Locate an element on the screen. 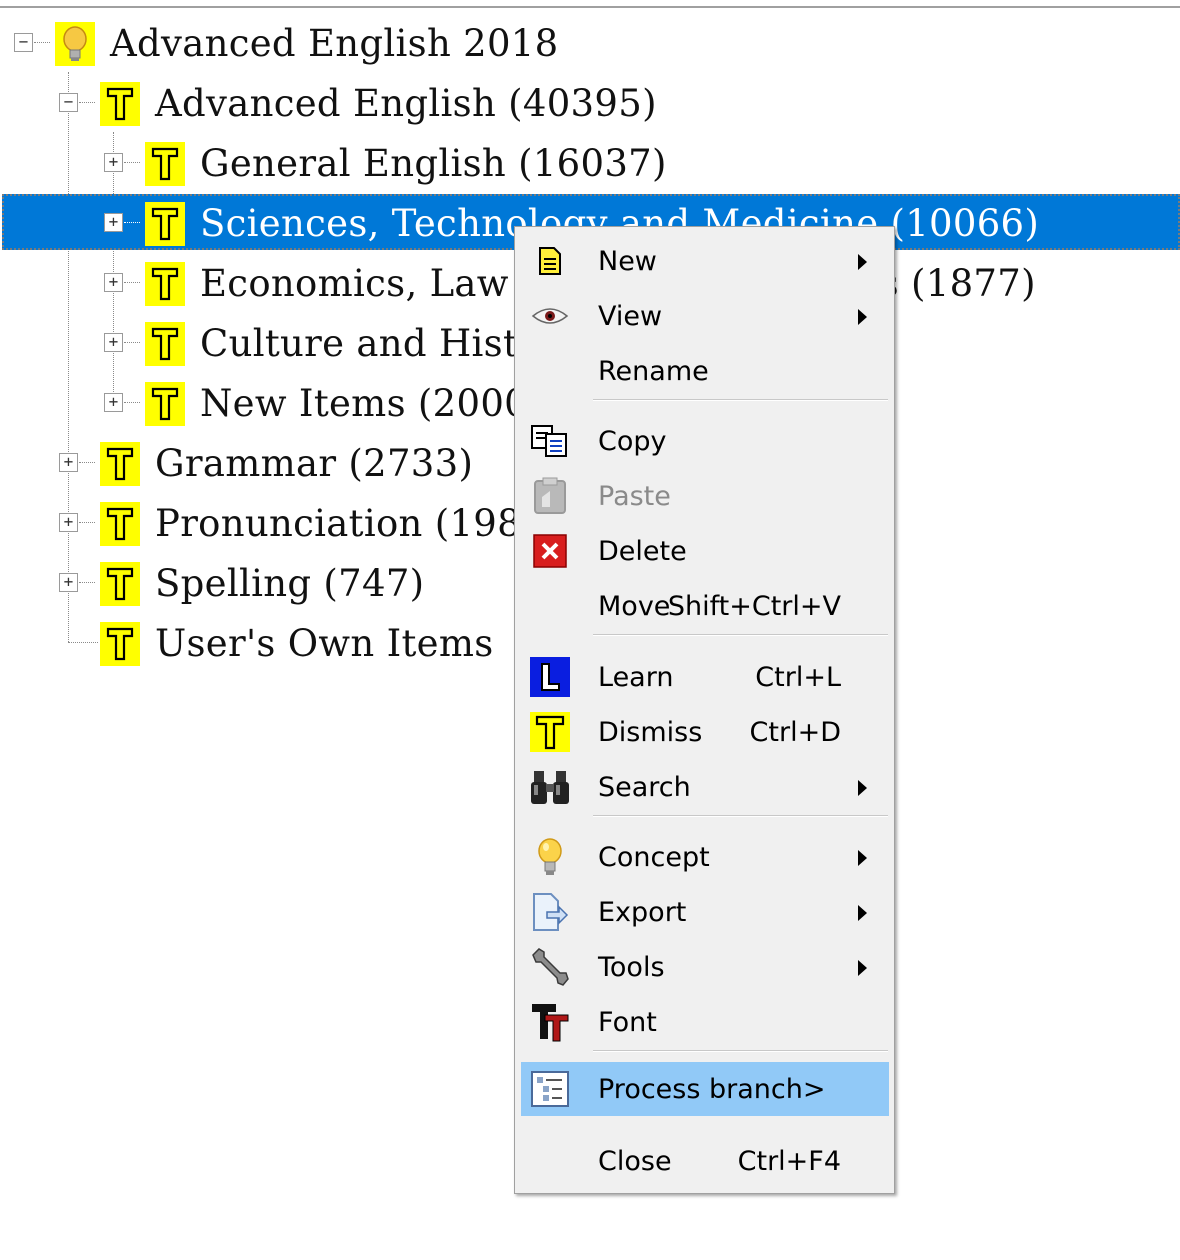  menu-item-delete: Delete is located at coordinates (705, 551).